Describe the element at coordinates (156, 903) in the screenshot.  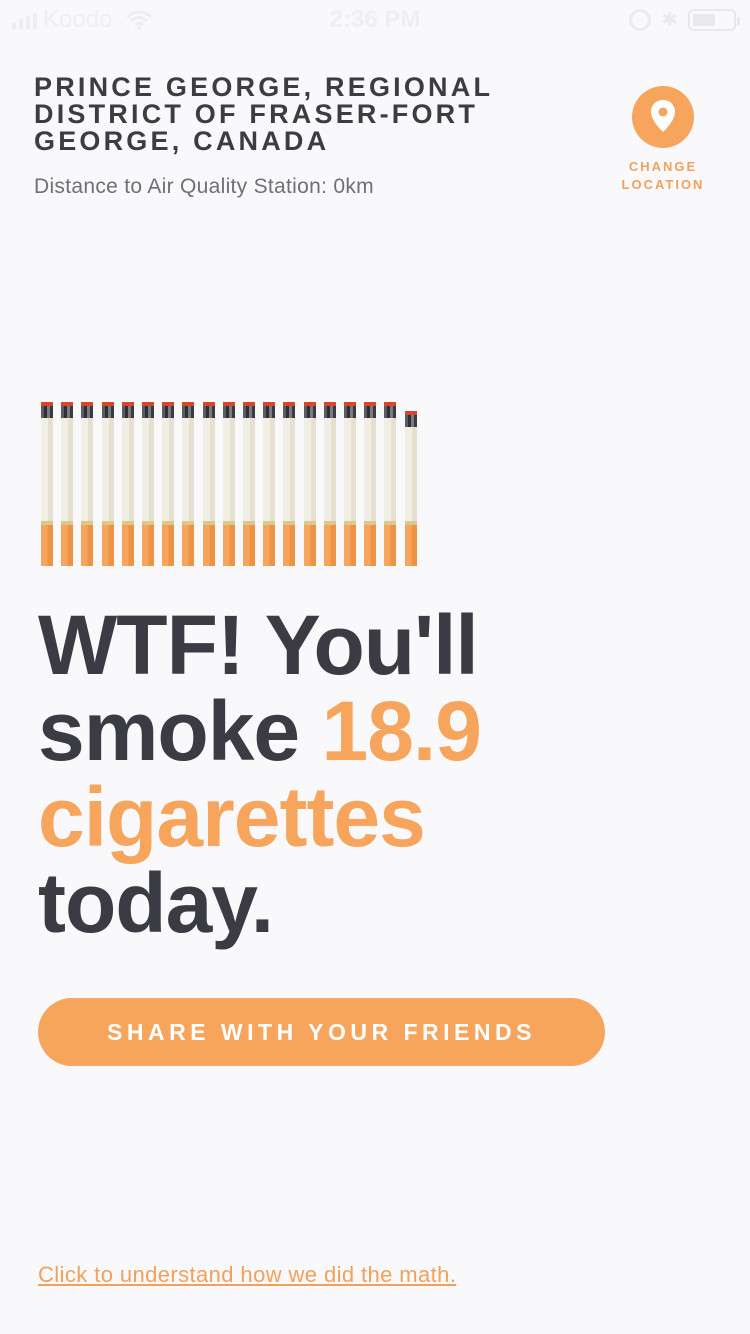
I see `headline-suffix: today.` at that location.